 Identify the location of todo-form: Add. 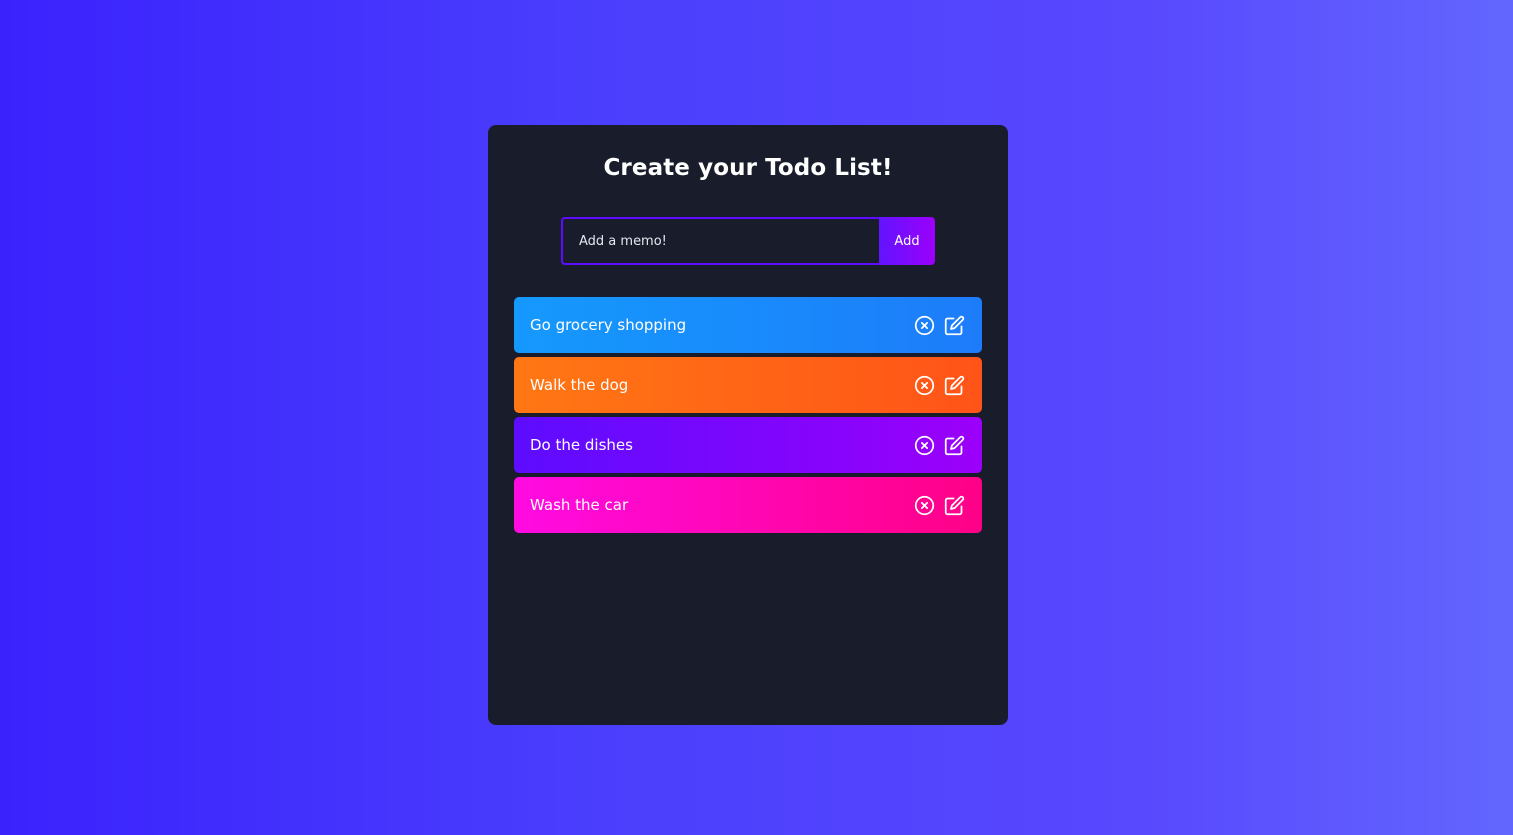
(748, 241).